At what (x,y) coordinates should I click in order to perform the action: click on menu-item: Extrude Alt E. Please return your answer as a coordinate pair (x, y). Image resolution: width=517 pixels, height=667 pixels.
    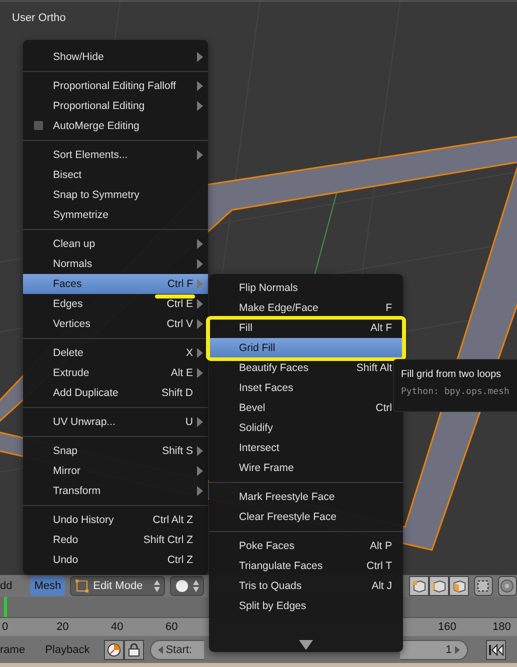
    Looking at the image, I should click on (115, 373).